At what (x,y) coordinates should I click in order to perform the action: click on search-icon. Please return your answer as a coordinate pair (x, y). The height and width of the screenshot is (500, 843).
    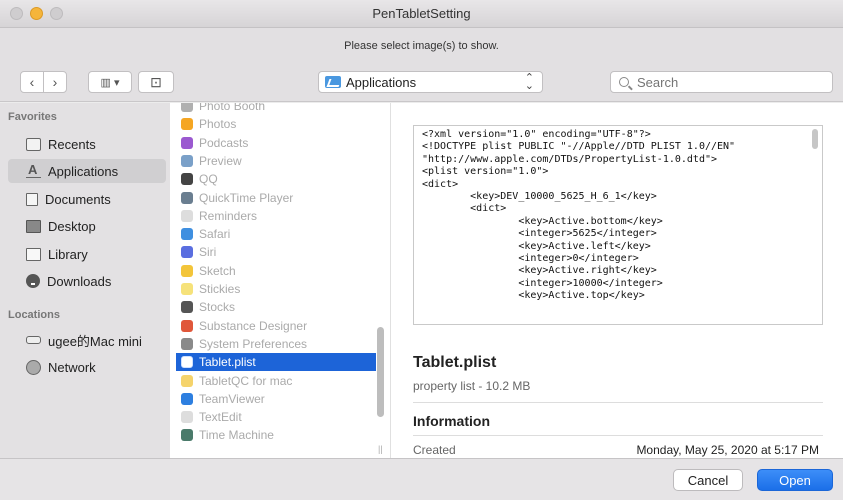
    Looking at the image, I should click on (624, 82).